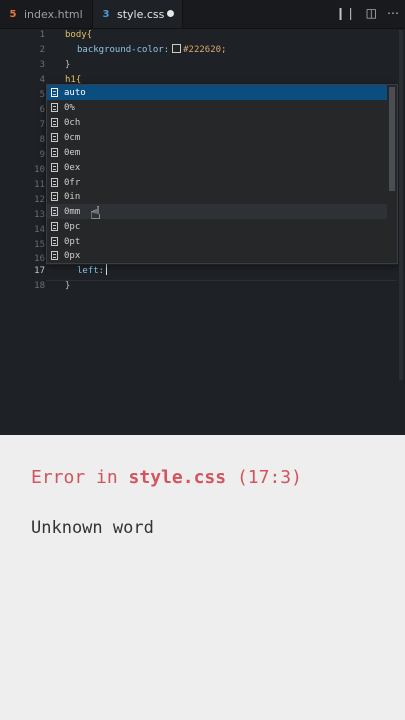  I want to click on line-number: 7, so click(42, 125).